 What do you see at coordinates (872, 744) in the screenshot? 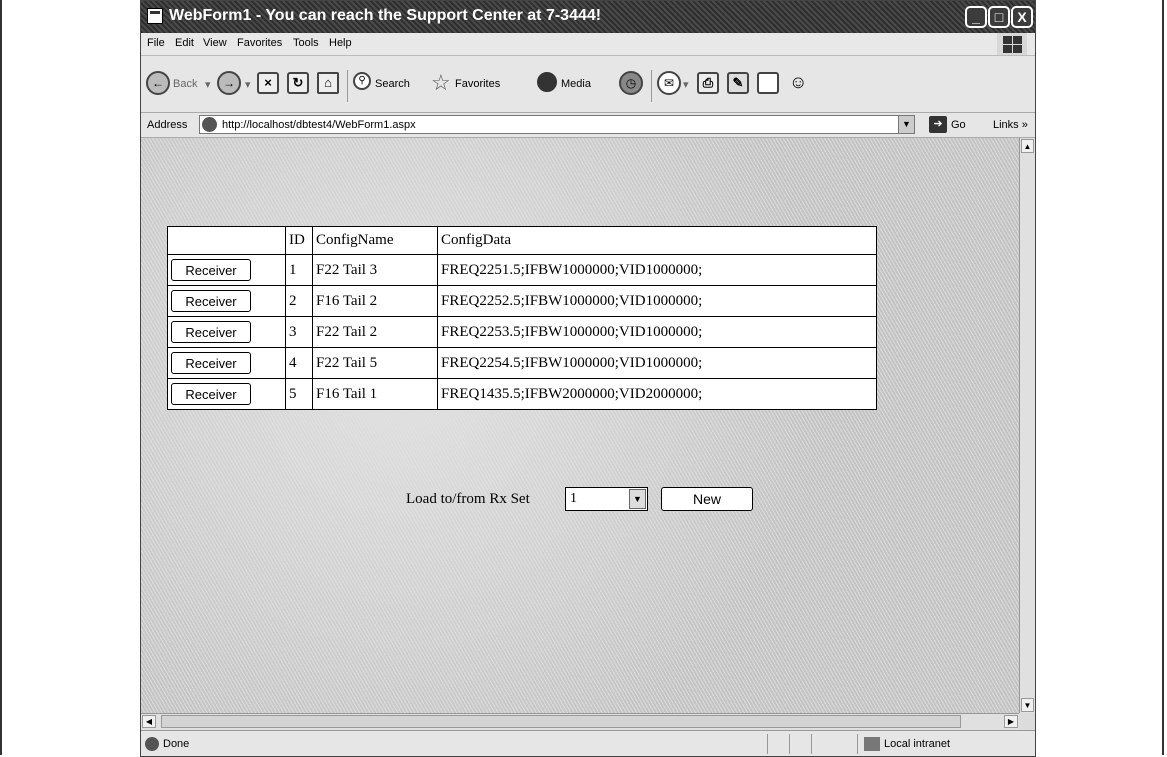
I see `intranet-icon` at bounding box center [872, 744].